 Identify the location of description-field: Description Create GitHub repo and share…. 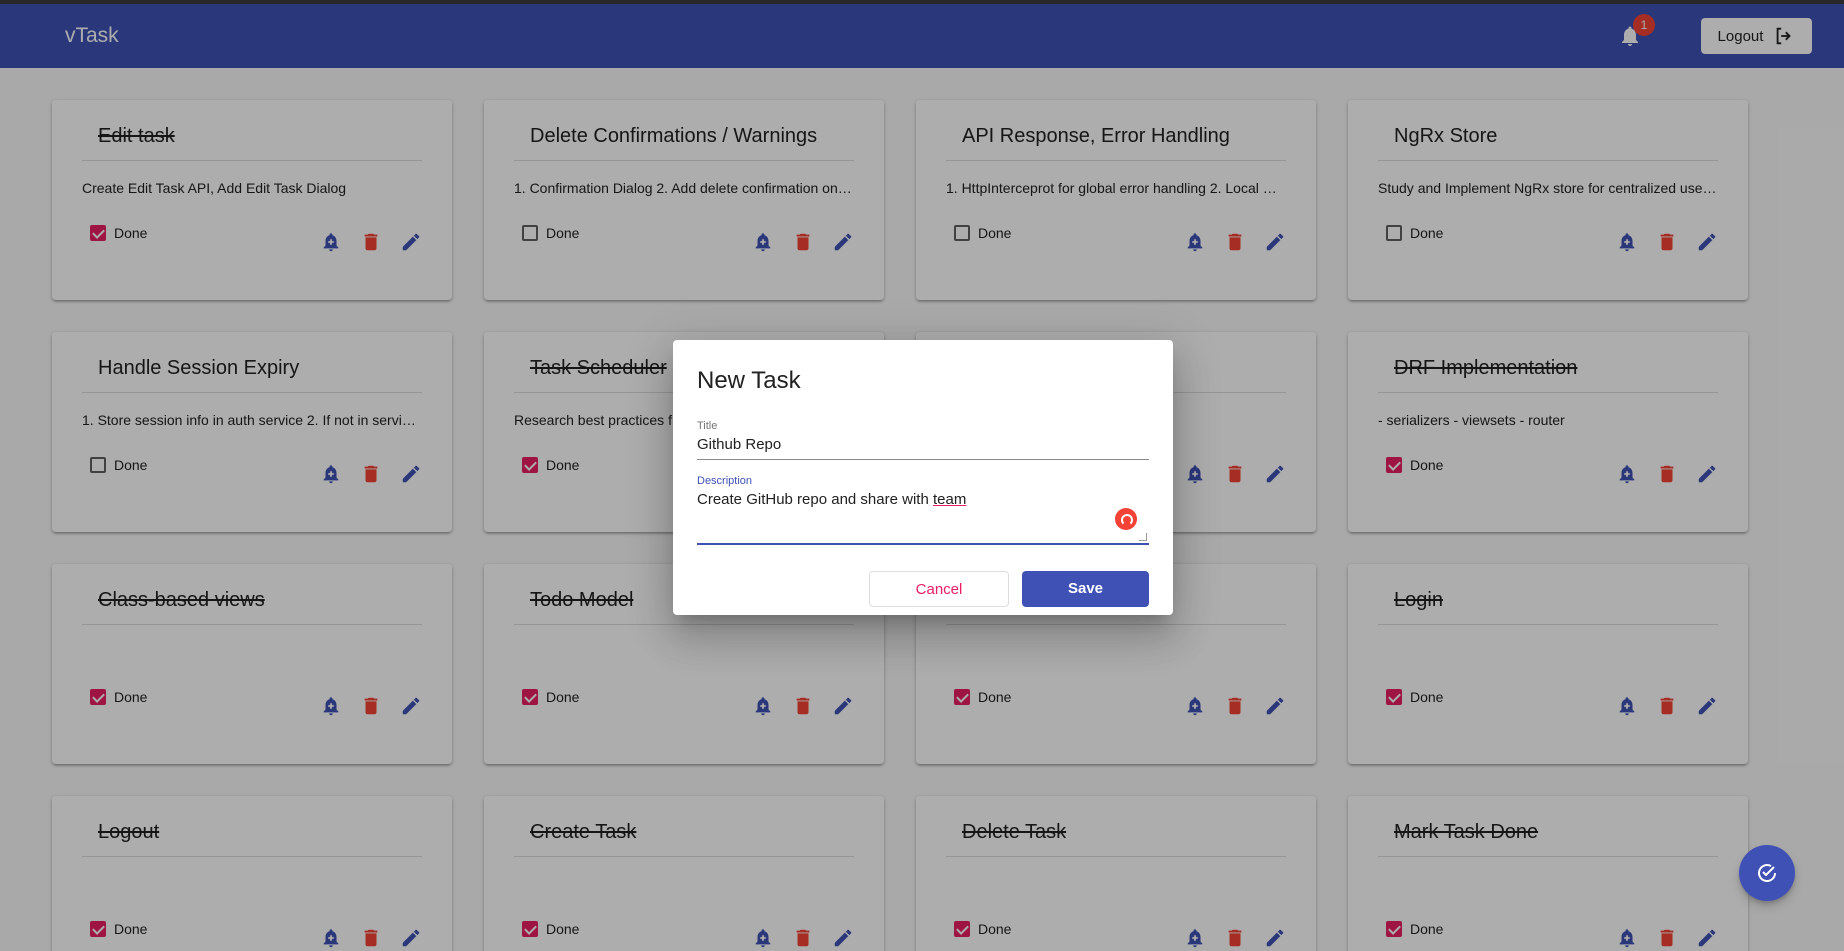
(923, 510).